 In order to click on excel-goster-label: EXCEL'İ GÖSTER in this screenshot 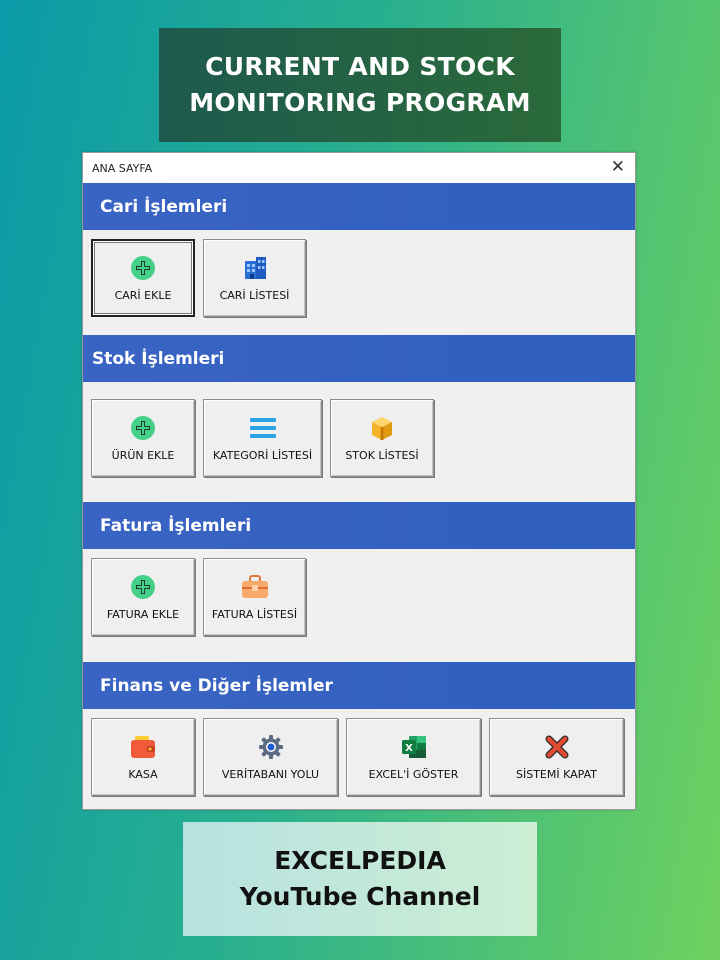, I will do `click(413, 774)`.